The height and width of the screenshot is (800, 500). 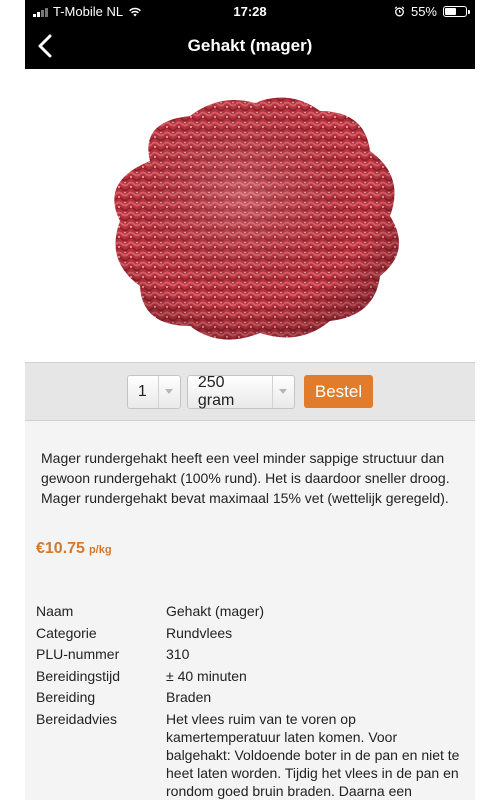 What do you see at coordinates (66, 697) in the screenshot?
I see `detail-label: Bereiding` at bounding box center [66, 697].